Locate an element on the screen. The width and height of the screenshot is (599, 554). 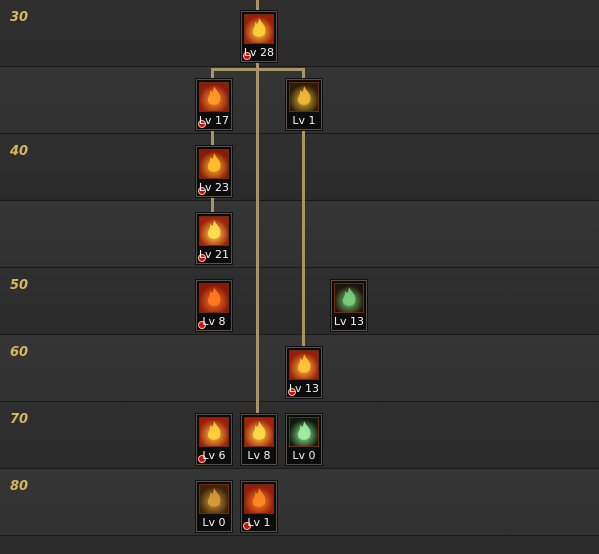
skill-level-label: Lv 28 is located at coordinates (259, 52).